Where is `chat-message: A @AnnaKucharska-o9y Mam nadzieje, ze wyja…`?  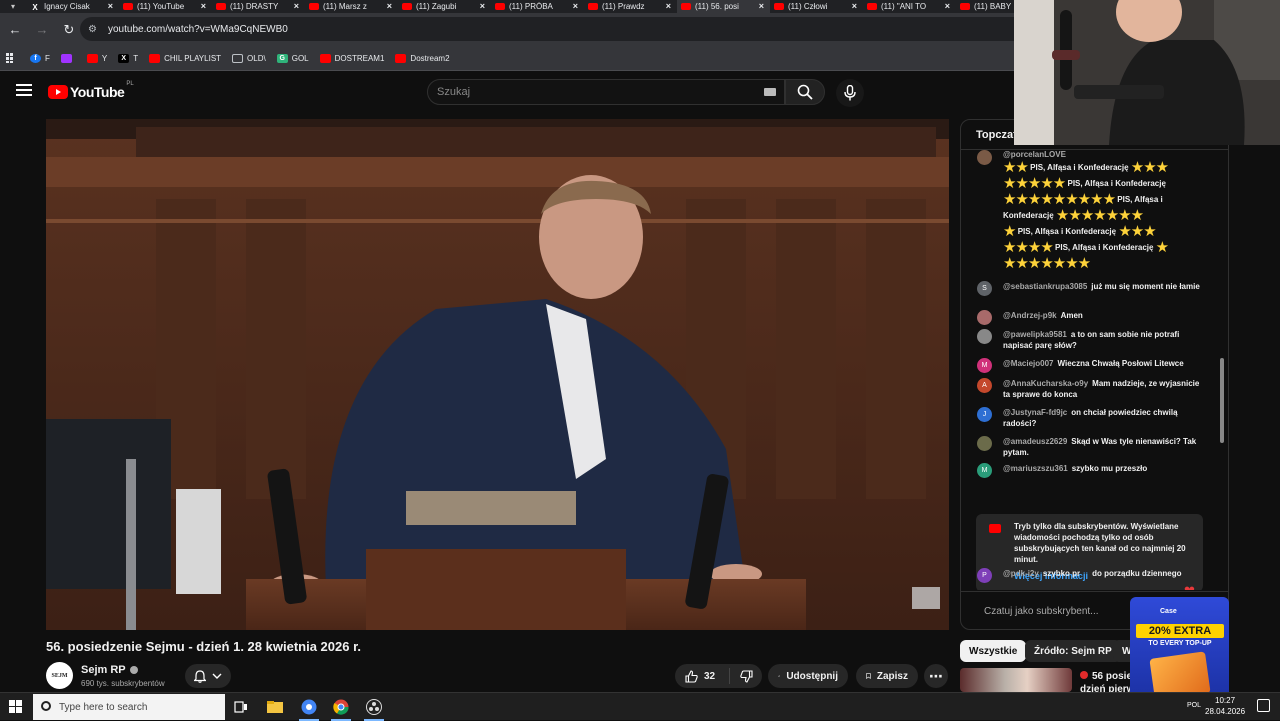 chat-message: A @AnnaKucharska-o9y Mam nadzieje, ze wyja… is located at coordinates (1092, 389).